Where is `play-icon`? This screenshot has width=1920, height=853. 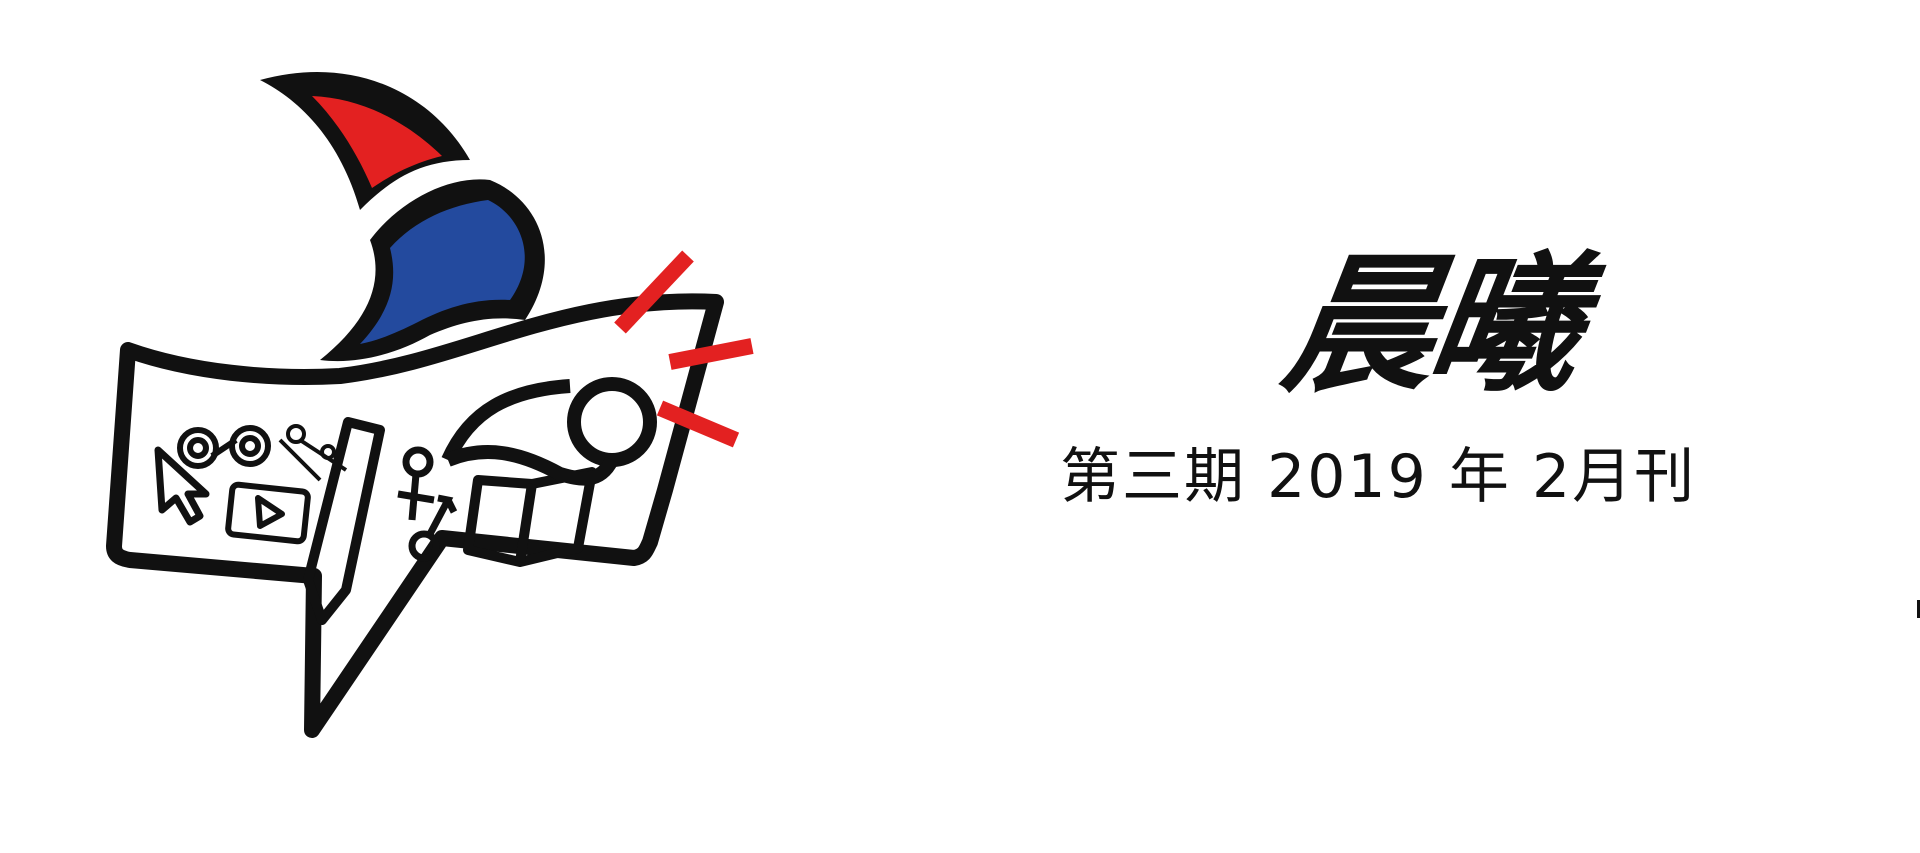 play-icon is located at coordinates (268, 513).